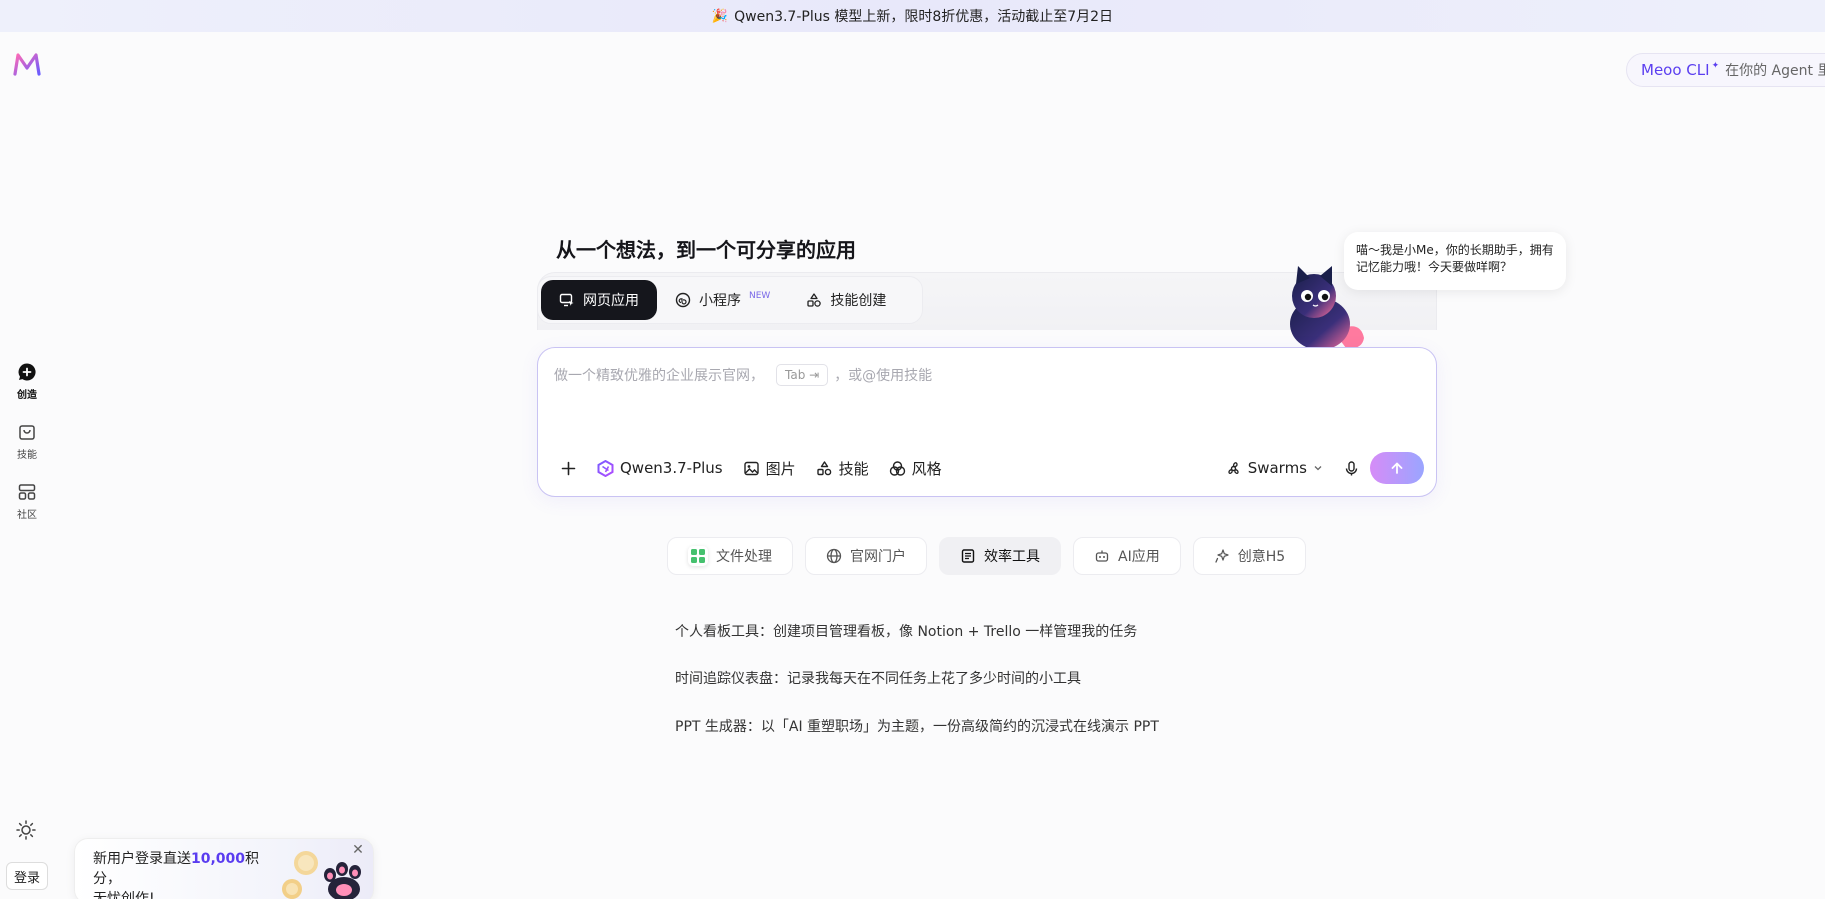  Describe the element at coordinates (605, 468) in the screenshot. I see `qwen-logo-icon` at that location.